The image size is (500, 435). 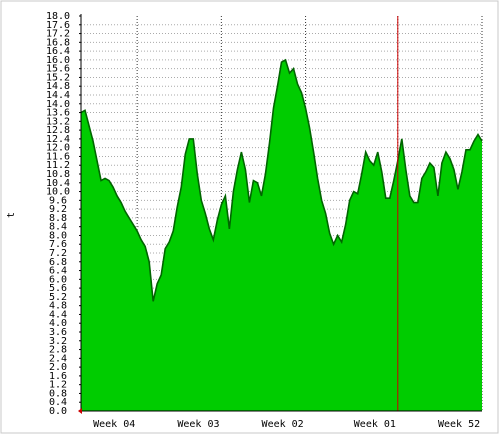 What do you see at coordinates (198, 424) in the screenshot?
I see `x-tick-label: Week 03` at bounding box center [198, 424].